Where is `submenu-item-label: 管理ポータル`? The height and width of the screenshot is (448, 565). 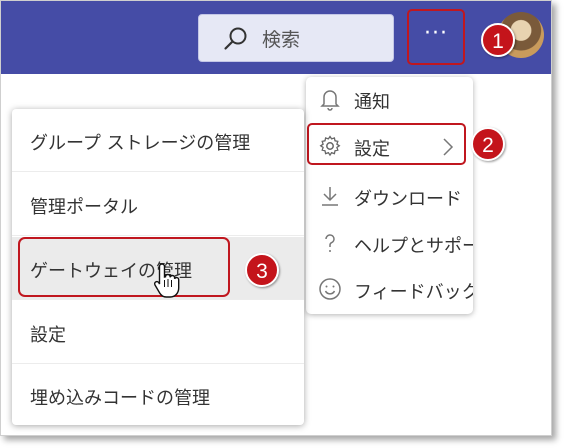 submenu-item-label: 管理ポータル is located at coordinates (84, 207).